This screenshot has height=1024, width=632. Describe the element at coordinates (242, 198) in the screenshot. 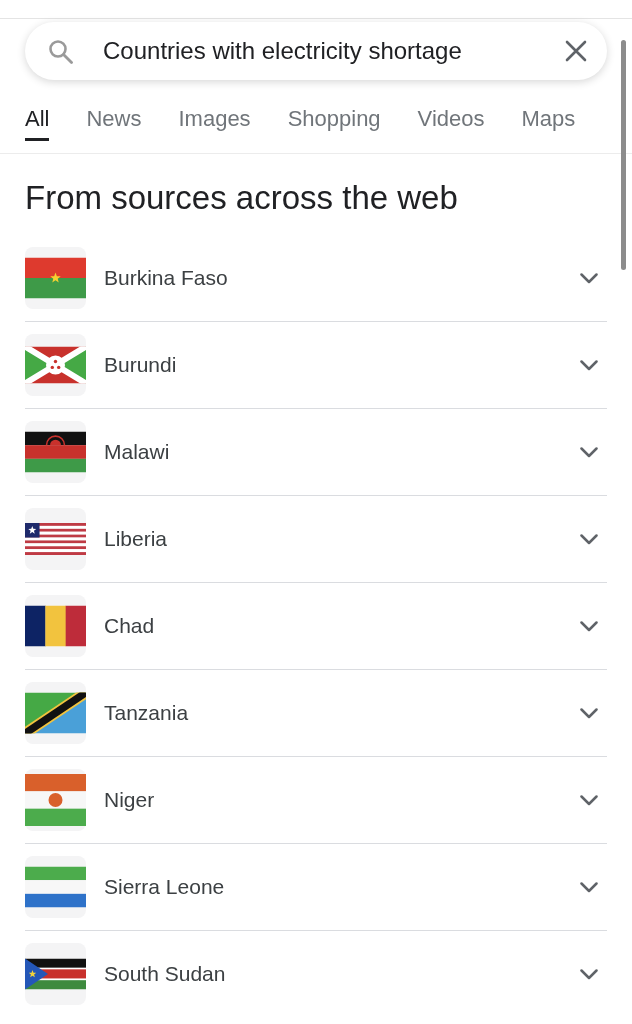

I see `section-heading: From sources across the web` at that location.